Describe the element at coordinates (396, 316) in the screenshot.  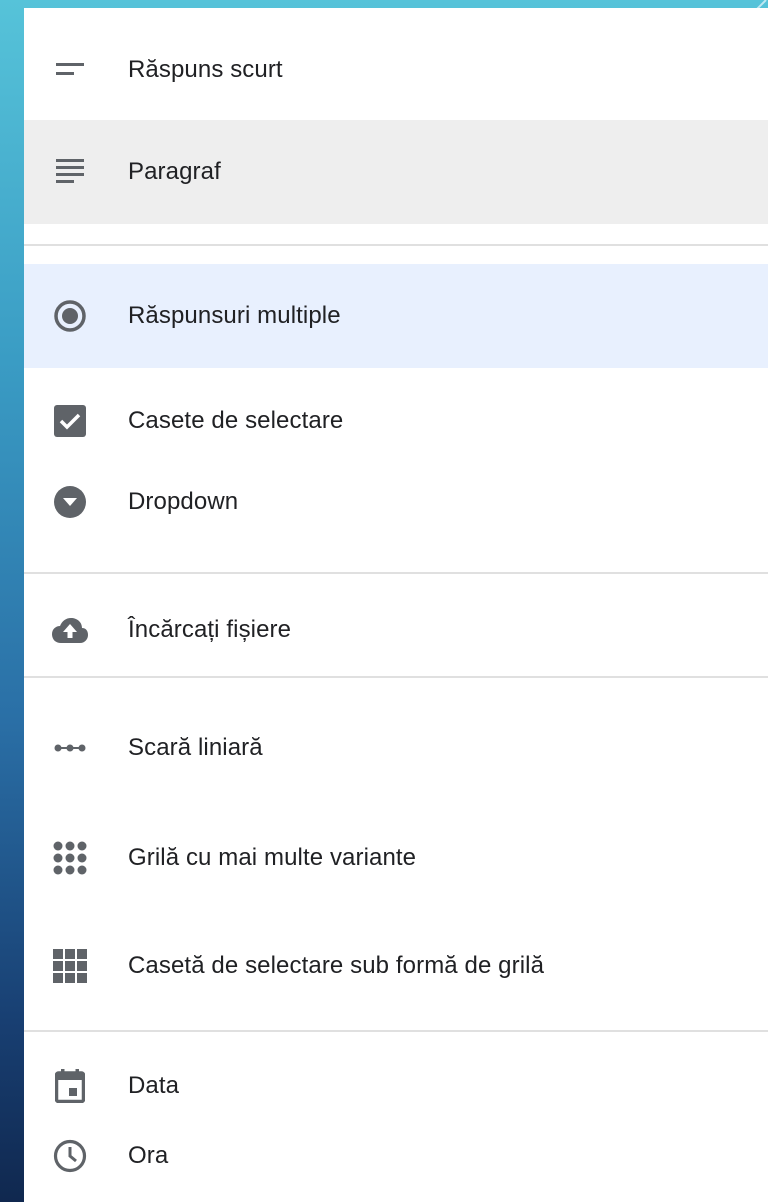
I see `menu-item-multiple-choice: Răspunsuri multiple` at that location.